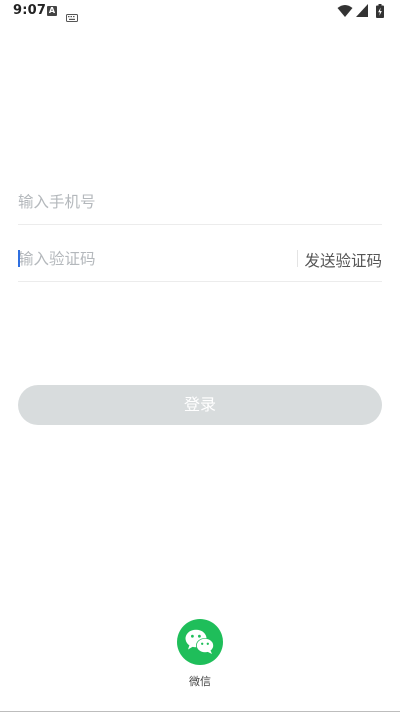  I want to click on keyboard-icon, so click(72, 14).